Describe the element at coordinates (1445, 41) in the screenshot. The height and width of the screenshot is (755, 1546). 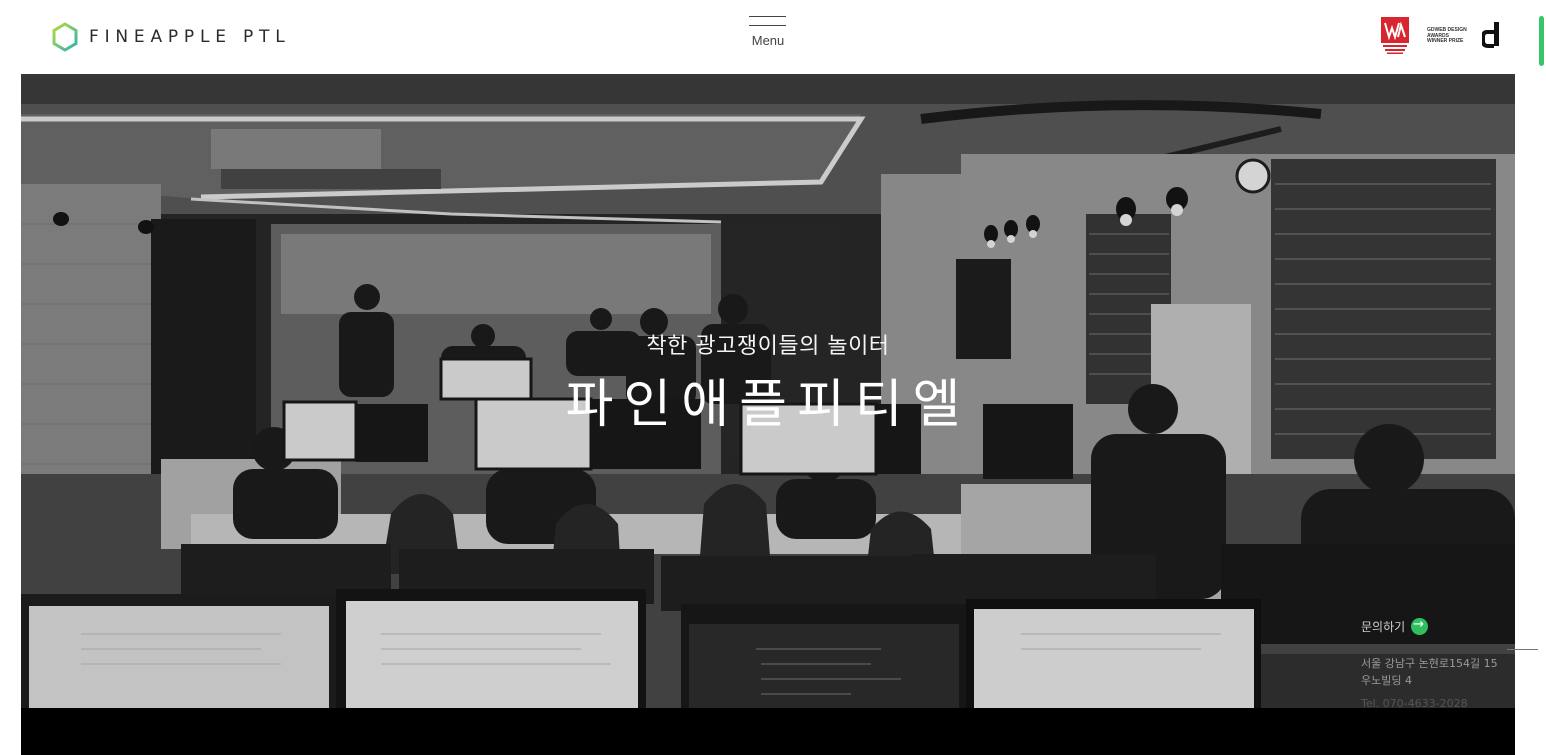
I see `gdweb-line-3: WINNER PRIZE` at that location.